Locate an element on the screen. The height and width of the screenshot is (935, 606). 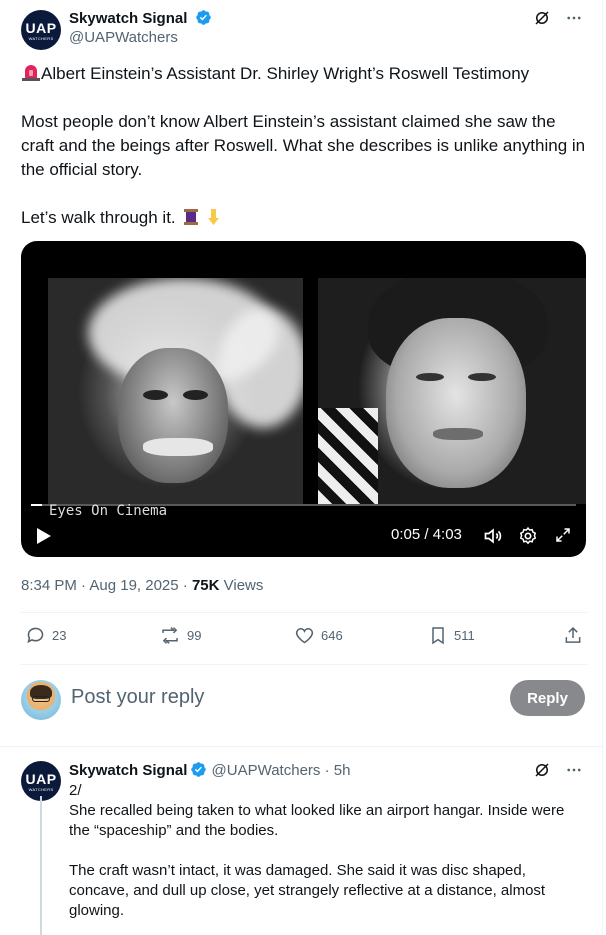
settings-gear-icon is located at coordinates (528, 536).